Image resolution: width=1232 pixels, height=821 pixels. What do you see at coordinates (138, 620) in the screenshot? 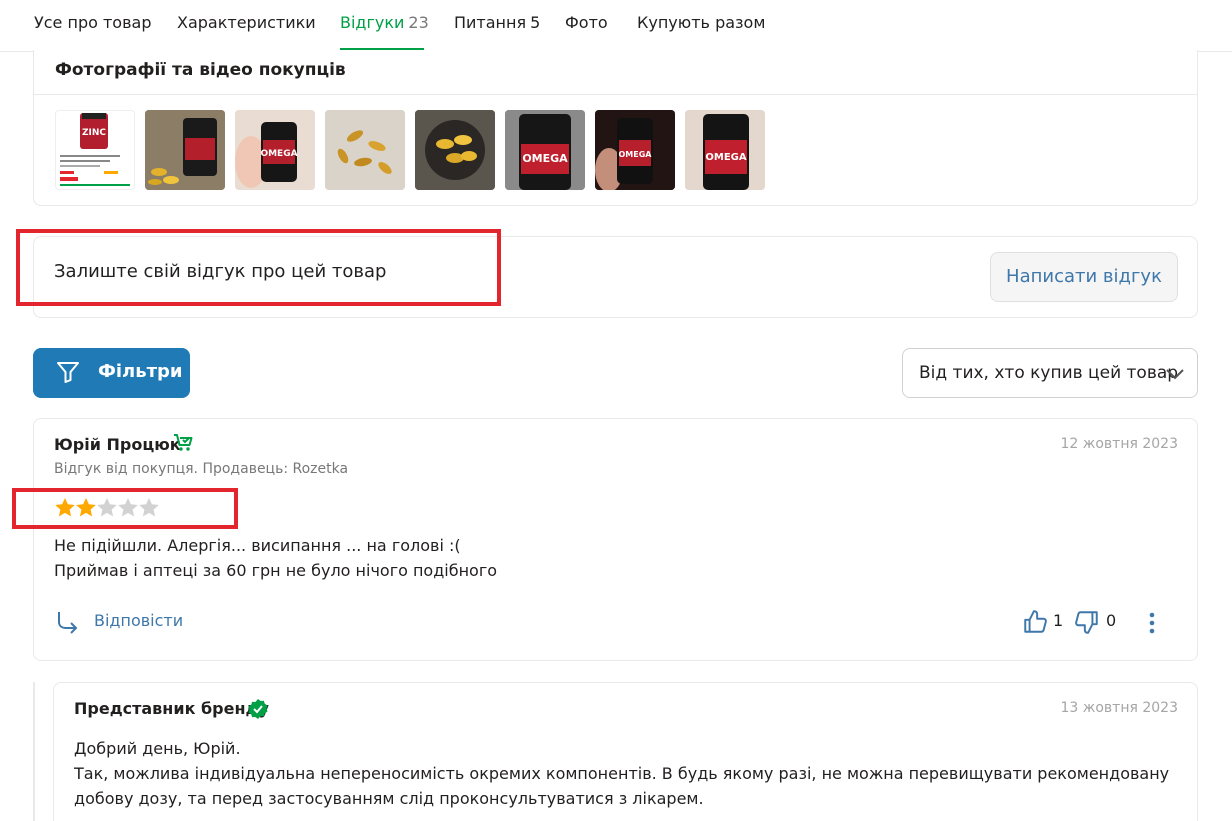
I see `reply-button: Відповісти` at bounding box center [138, 620].